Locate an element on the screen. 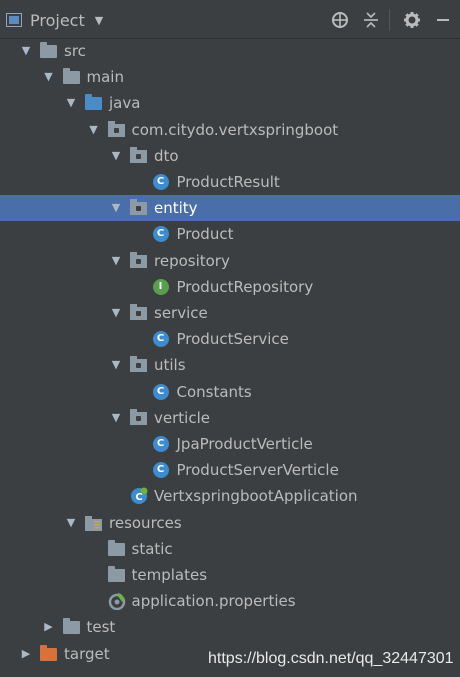 This screenshot has width=460, height=677. project-icon is located at coordinates (14, 20).